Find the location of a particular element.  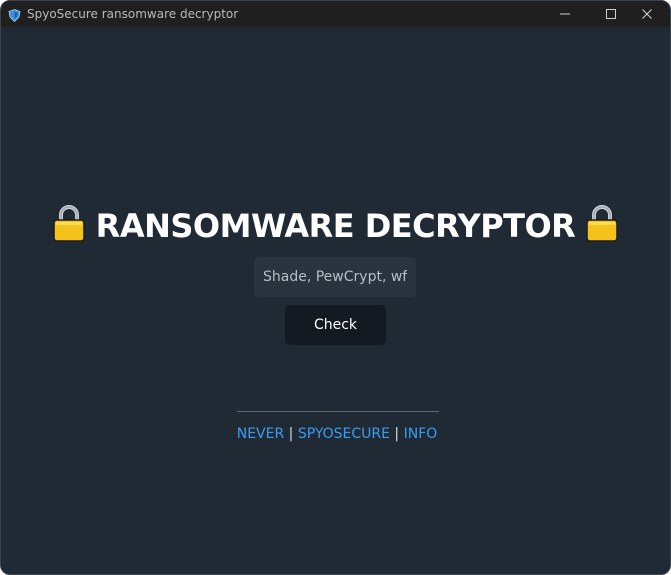

title-bar: SpyoSecure ransomware decryptor is located at coordinates (335, 14).